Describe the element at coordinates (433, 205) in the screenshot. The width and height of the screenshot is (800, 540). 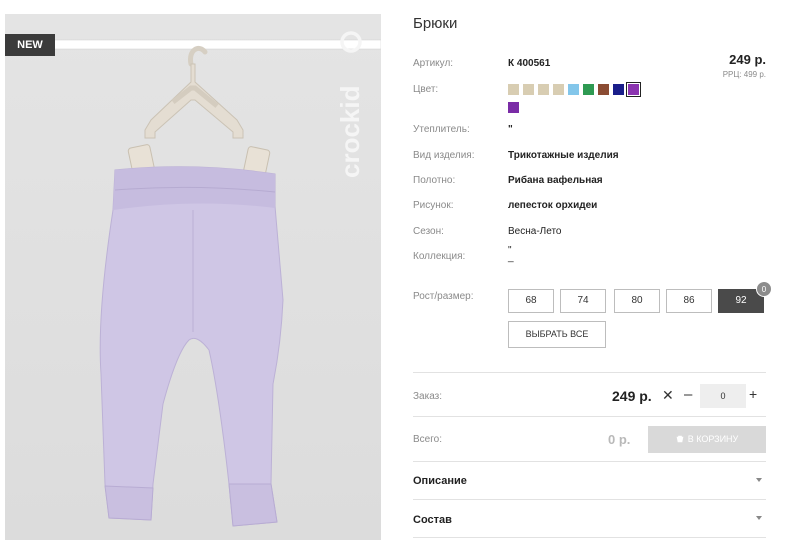
I see `pattern-label: Рисунок:` at that location.